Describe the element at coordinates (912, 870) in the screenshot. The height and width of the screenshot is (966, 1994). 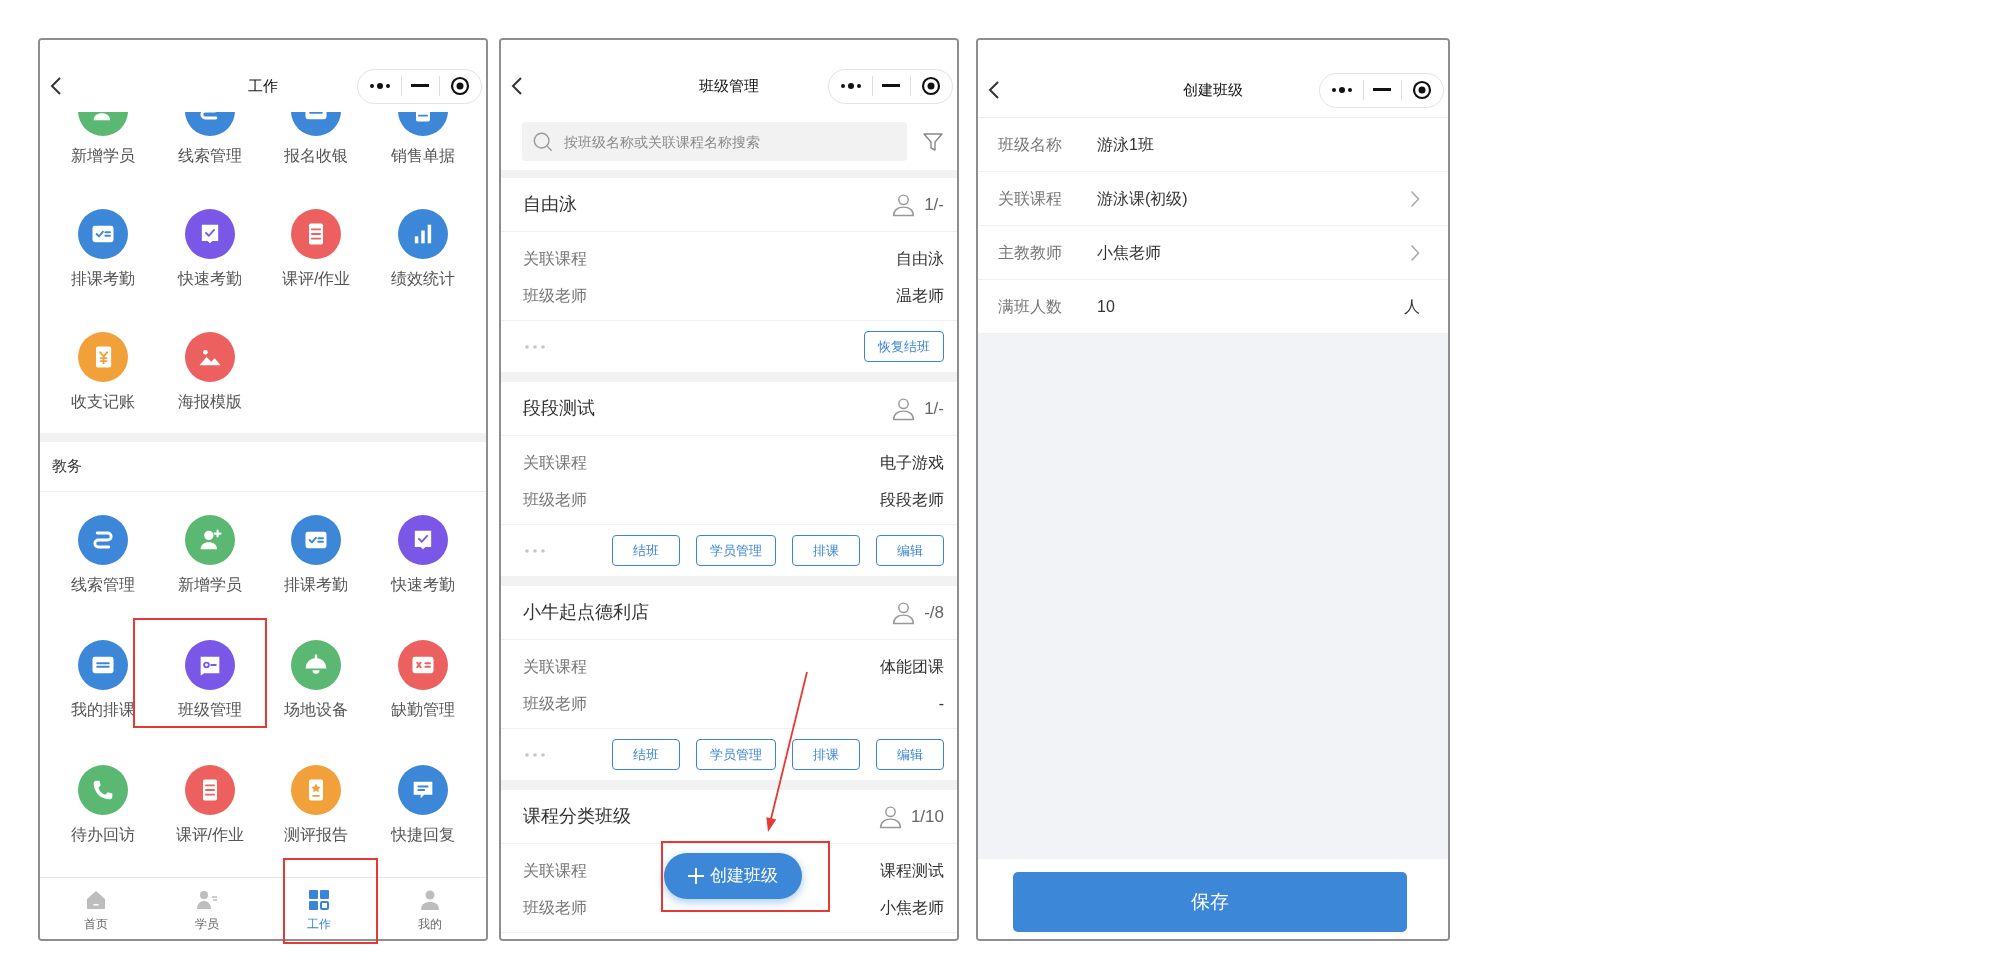
I see `course-value: 课程测试` at that location.